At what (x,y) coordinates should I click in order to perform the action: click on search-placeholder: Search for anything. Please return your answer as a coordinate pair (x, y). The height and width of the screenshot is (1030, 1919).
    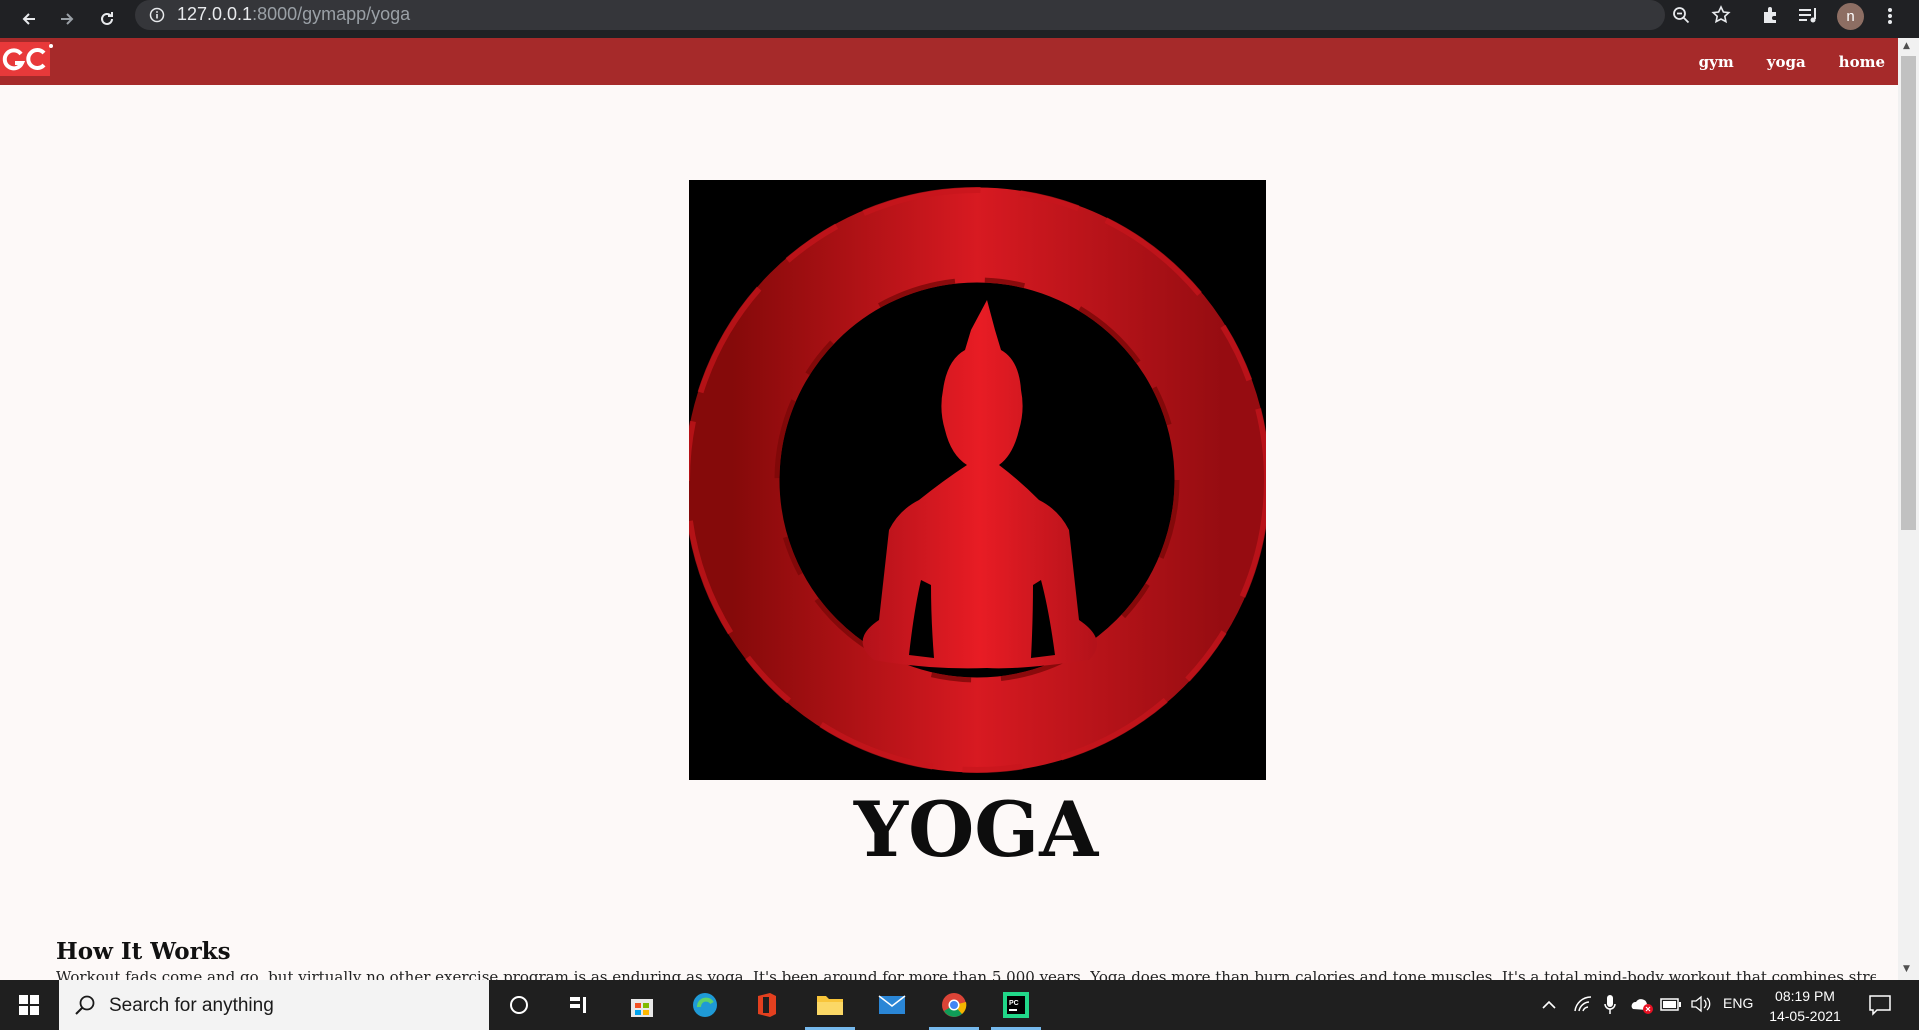
    Looking at the image, I should click on (191, 1005).